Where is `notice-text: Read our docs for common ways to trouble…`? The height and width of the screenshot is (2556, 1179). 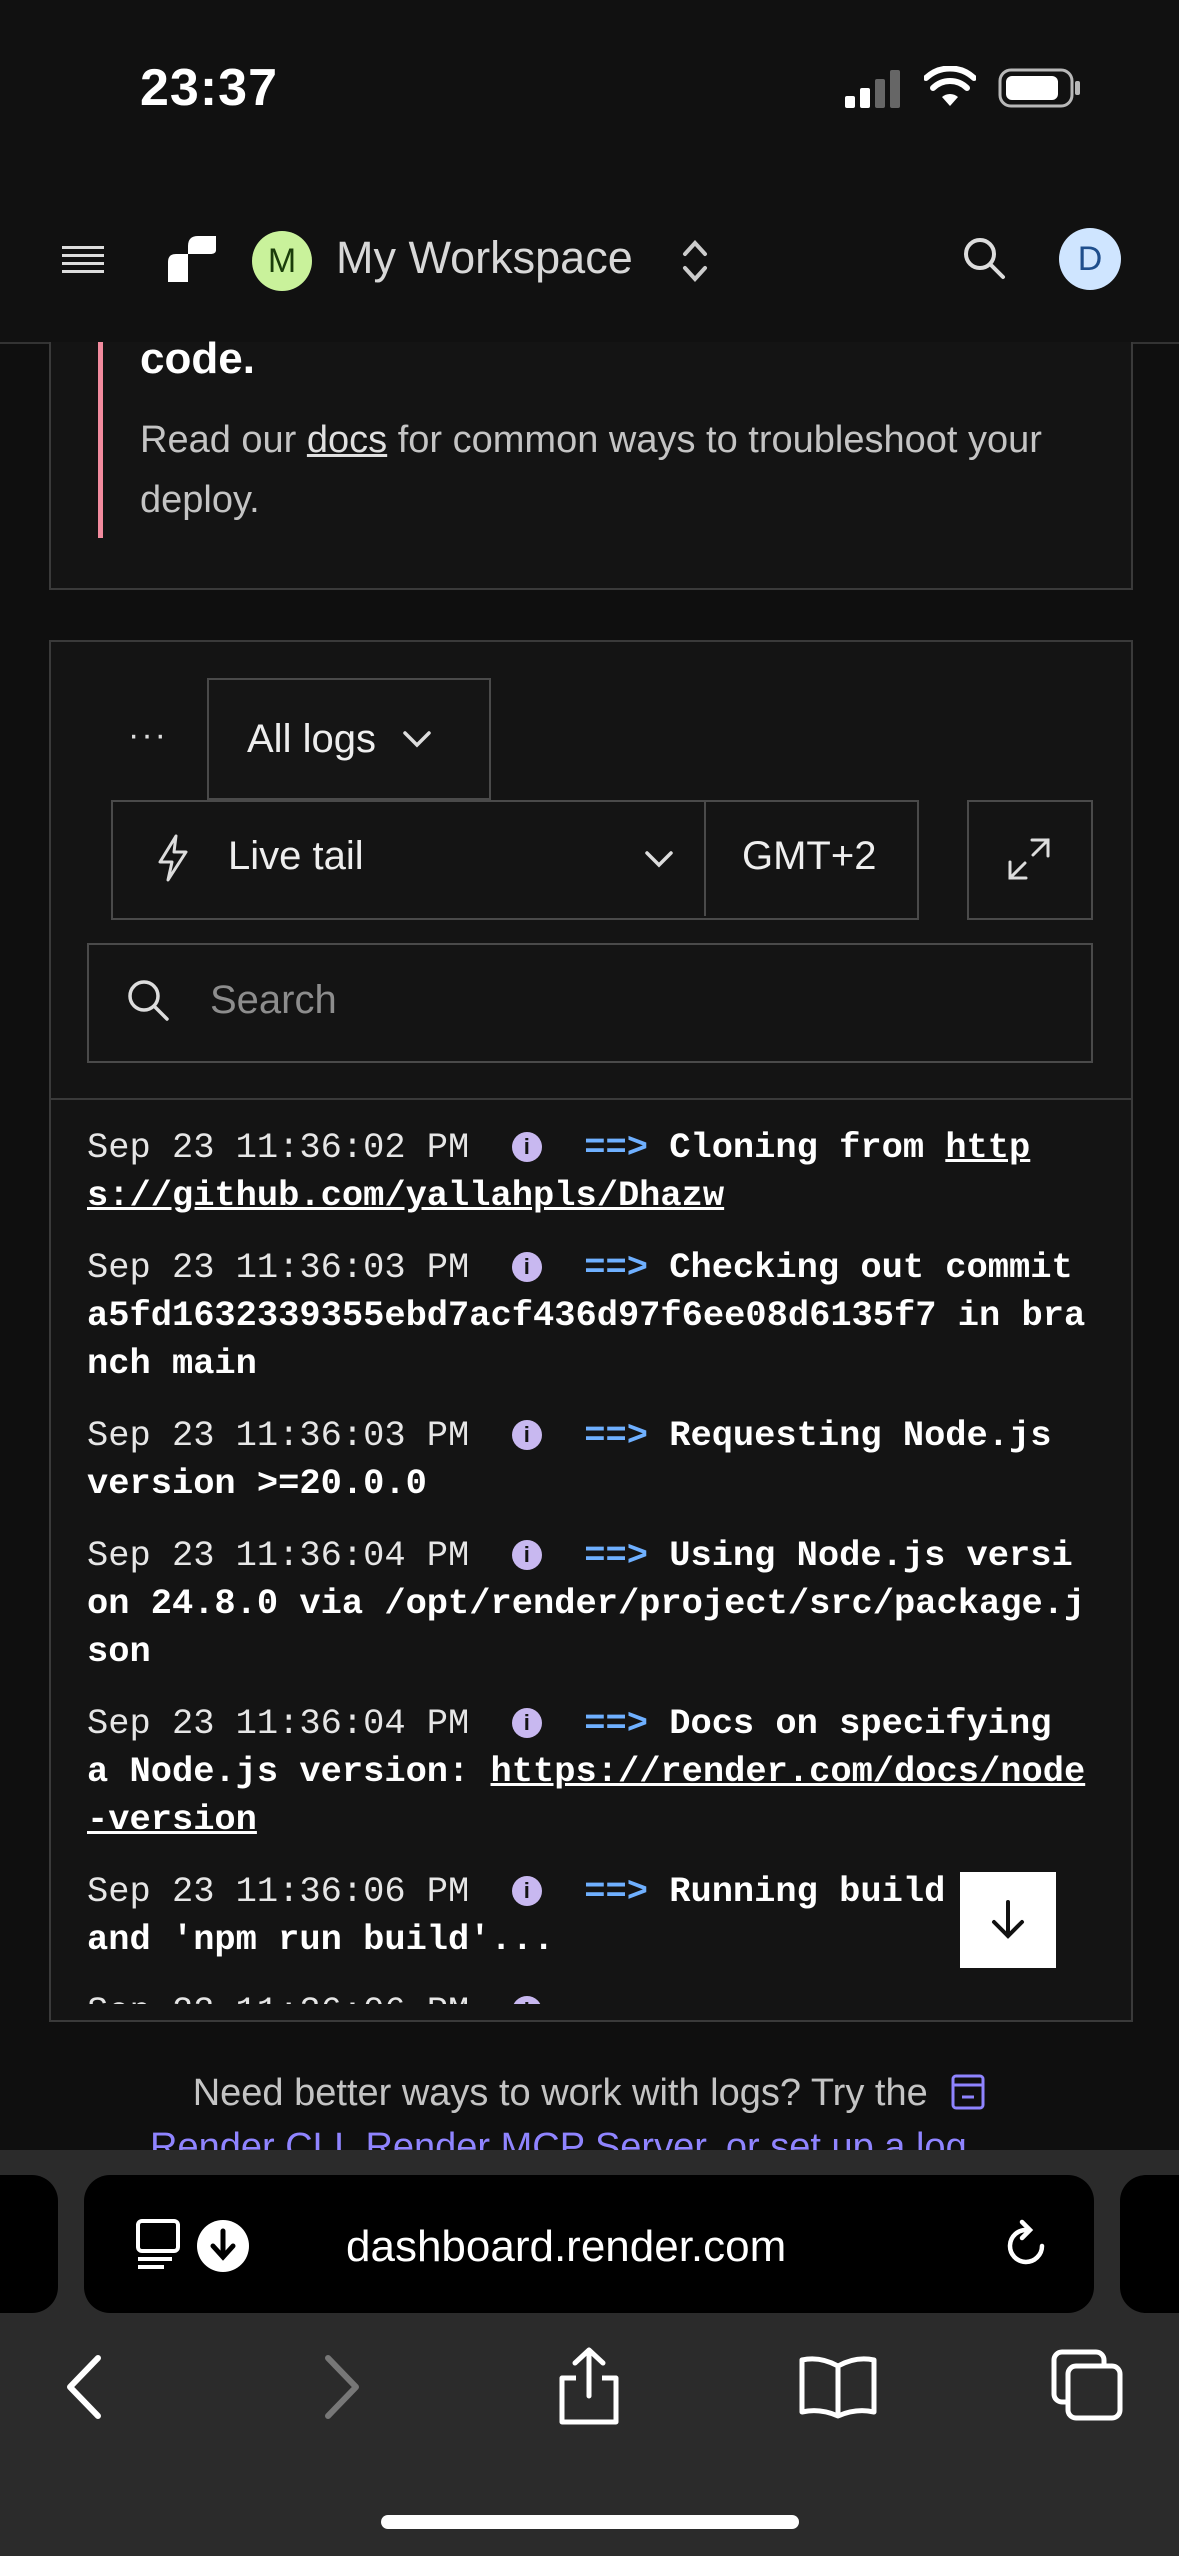 notice-text: Read our docs for common ways to trouble… is located at coordinates (591, 470).